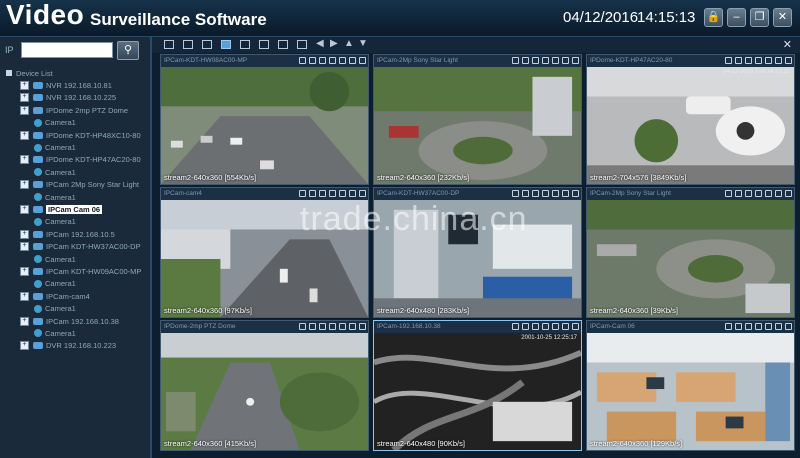 The height and width of the screenshot is (458, 800). Describe the element at coordinates (188, 44) in the screenshot. I see `layout-4-icon` at that location.